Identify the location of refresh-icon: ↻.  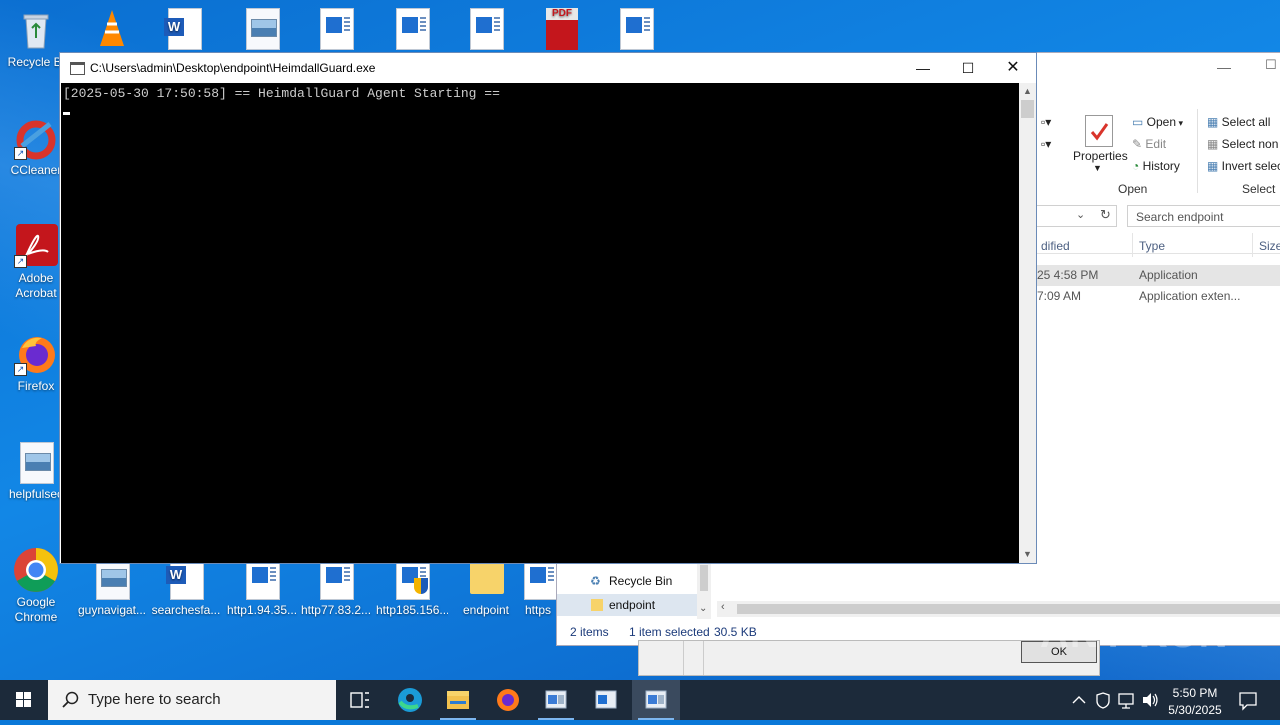
(1105, 215).